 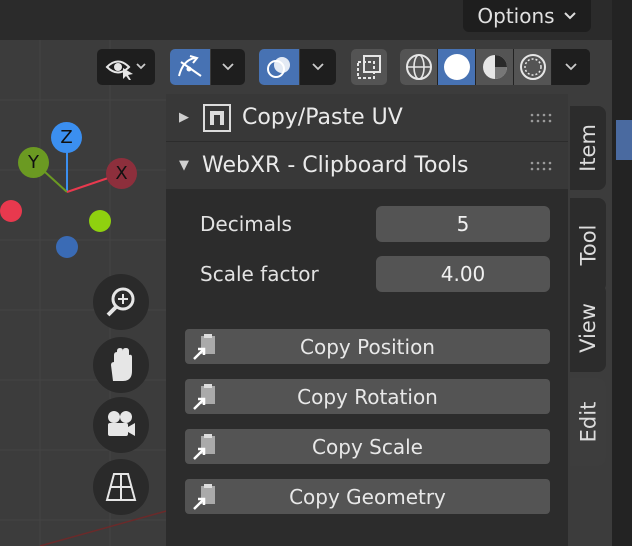 What do you see at coordinates (246, 224) in the screenshot?
I see `decimals-label: Decimals` at bounding box center [246, 224].